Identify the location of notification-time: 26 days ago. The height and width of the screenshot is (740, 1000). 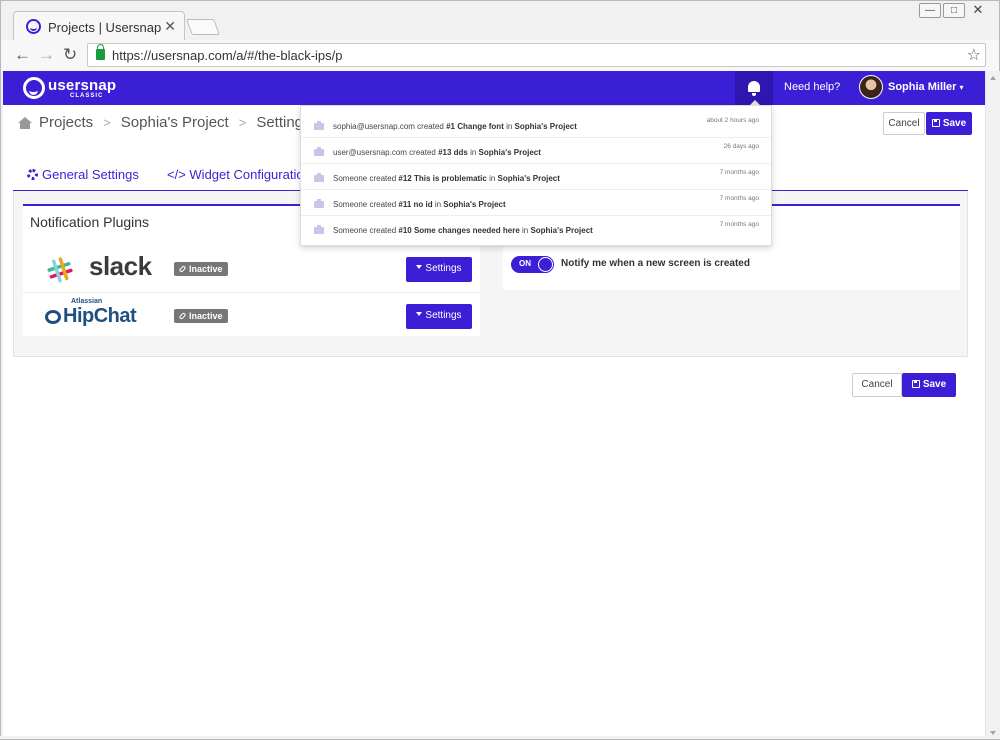
(741, 146).